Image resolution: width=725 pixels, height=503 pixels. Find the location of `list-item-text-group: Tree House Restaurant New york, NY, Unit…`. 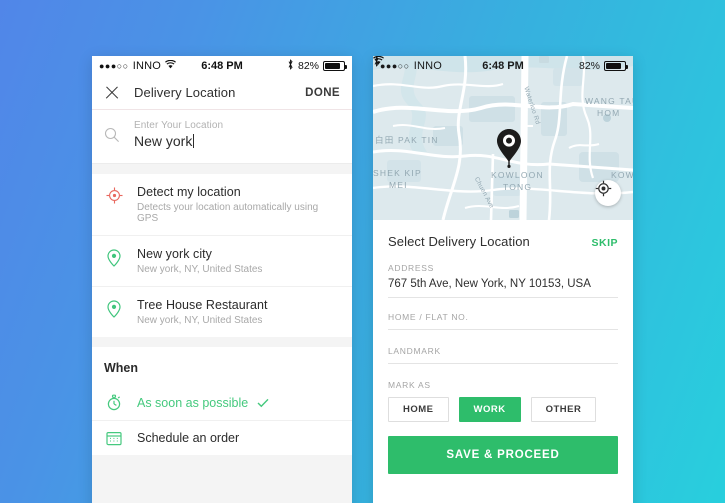

list-item-text-group: Tree House Restaurant New york, NY, Unit… is located at coordinates (238, 312).